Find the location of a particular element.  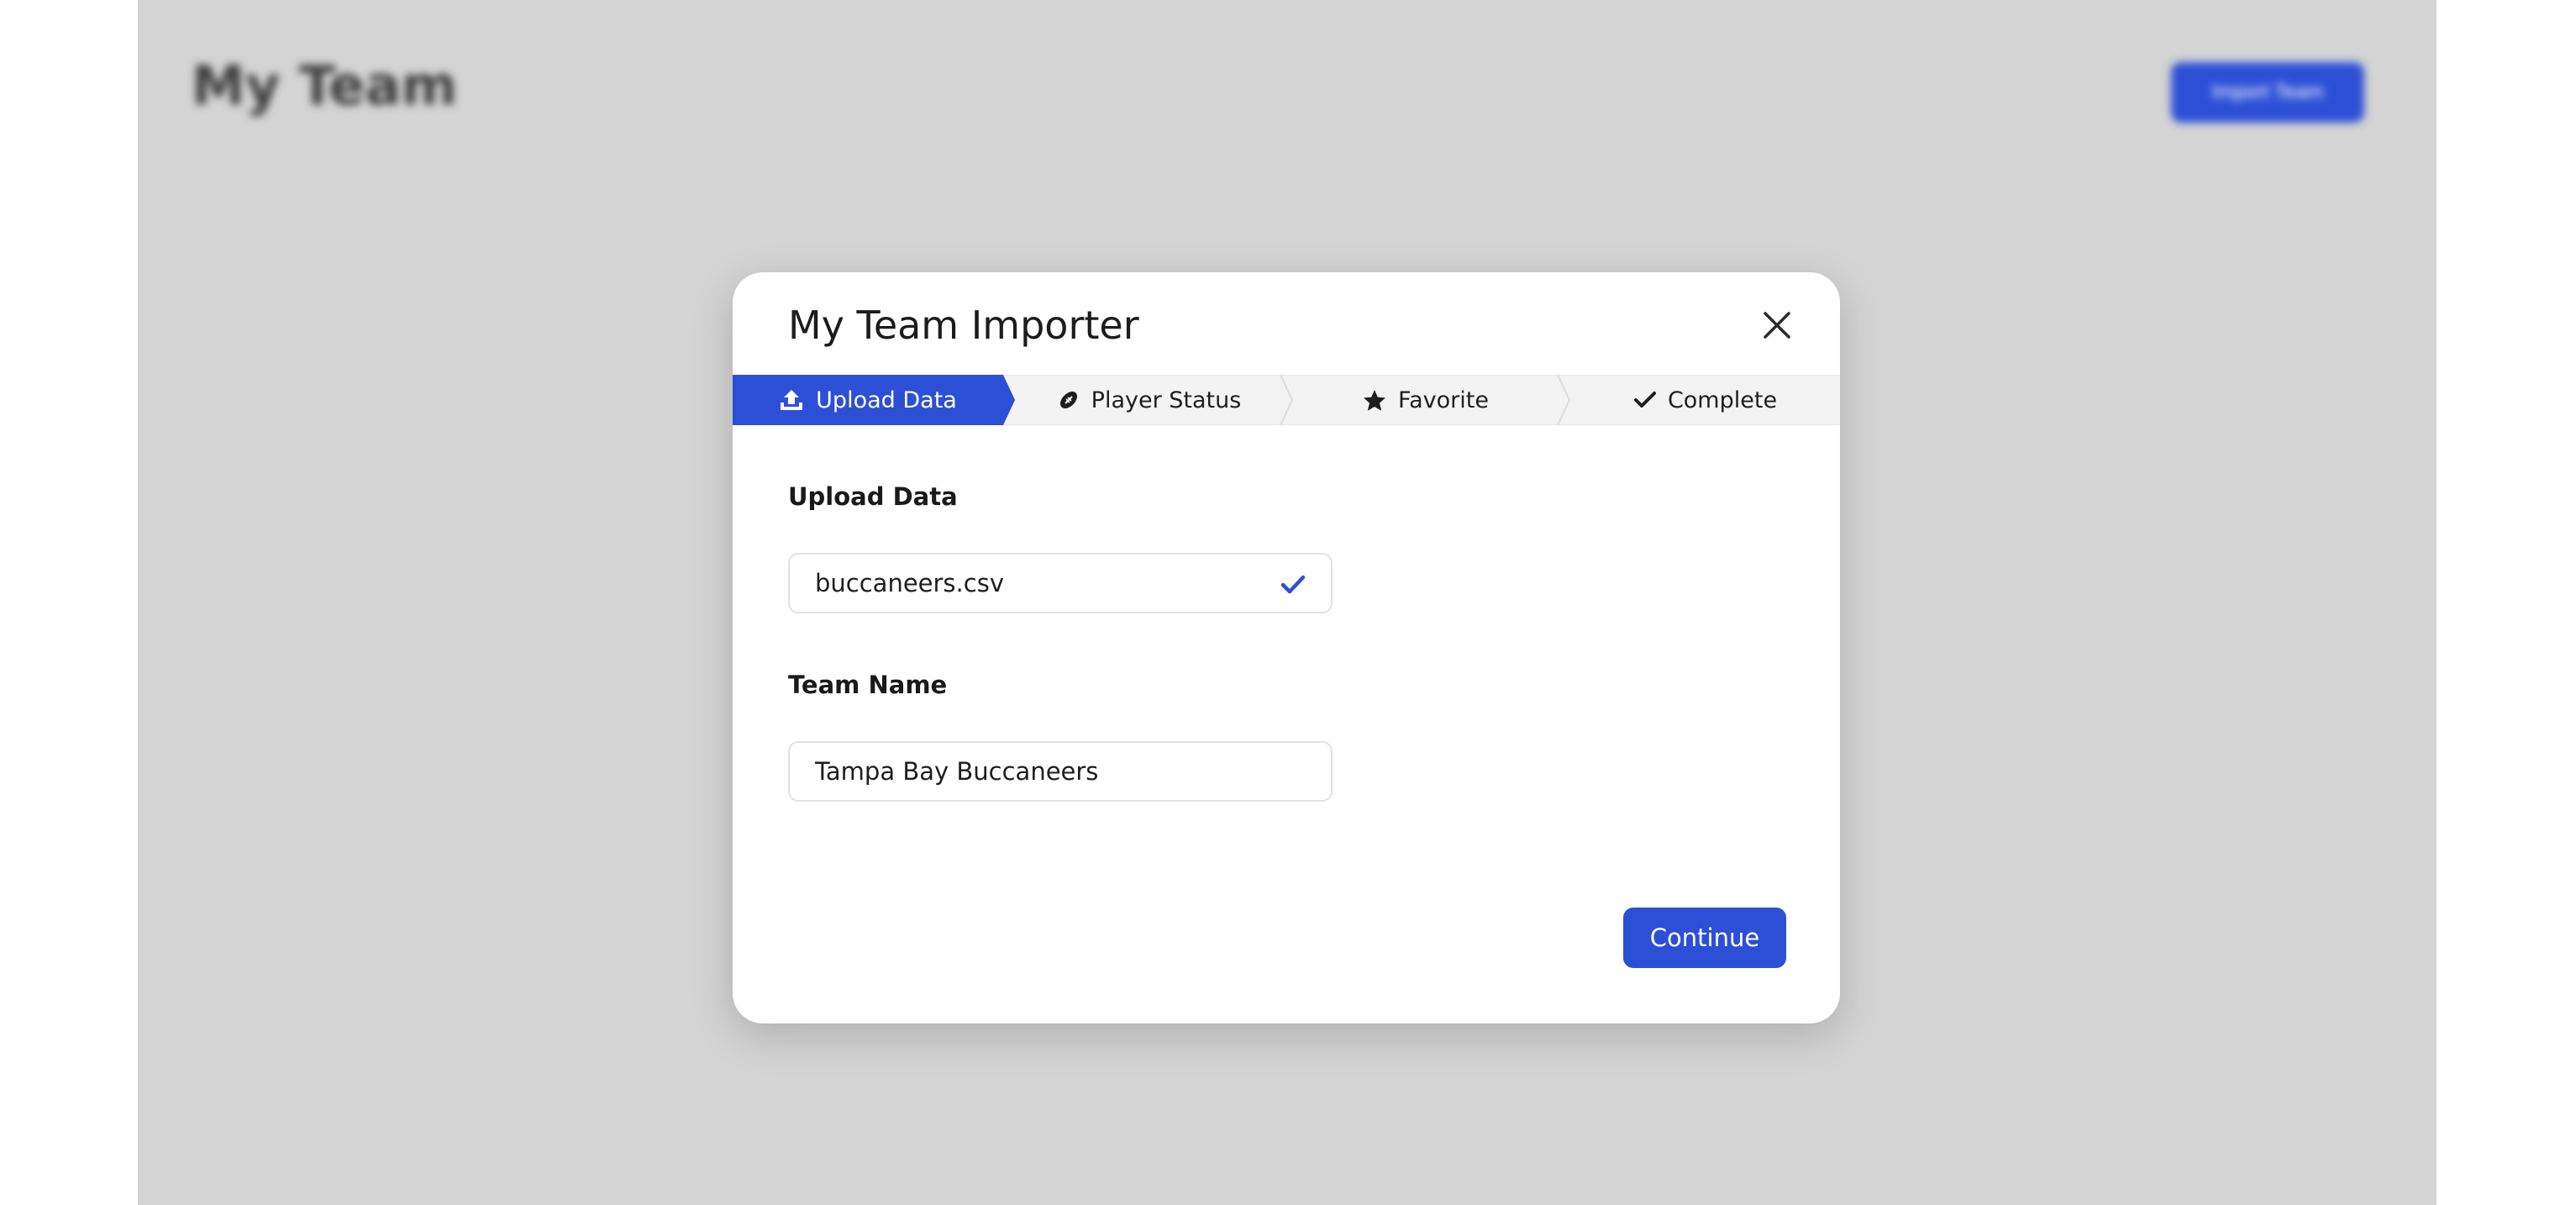

upload-data-label: Upload Data is located at coordinates (873, 497).